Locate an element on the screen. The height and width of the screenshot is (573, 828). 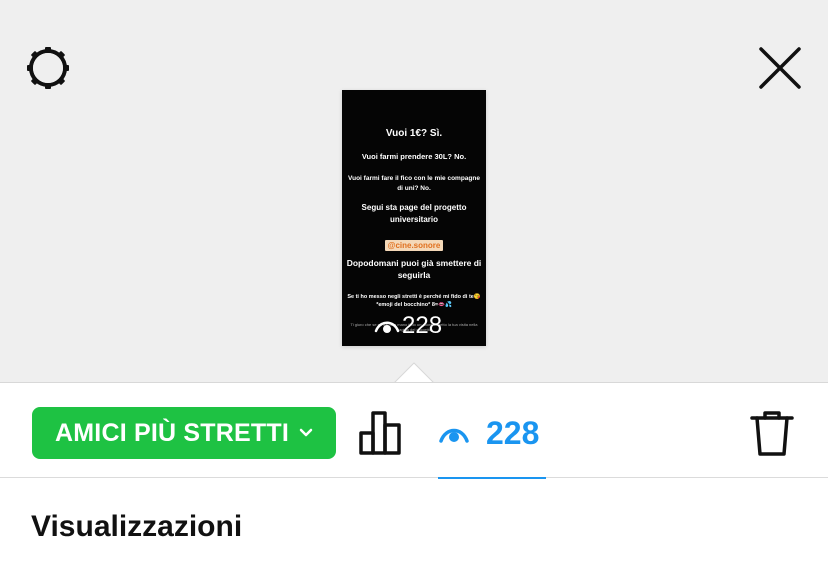
audience-label: AMICI PIÙ STRETTI is located at coordinates (172, 432).